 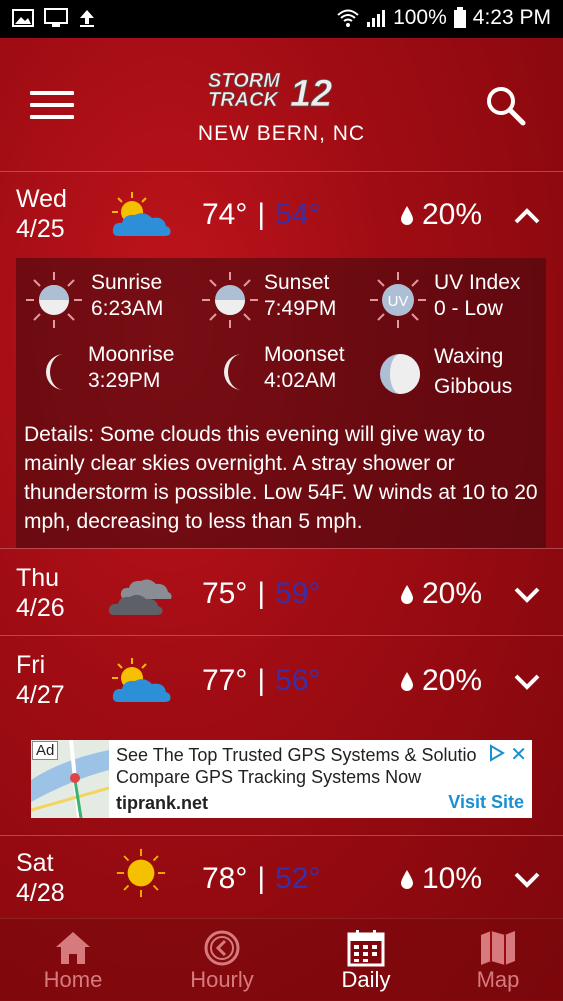 I want to click on menu-icon, so click(x=52, y=93).